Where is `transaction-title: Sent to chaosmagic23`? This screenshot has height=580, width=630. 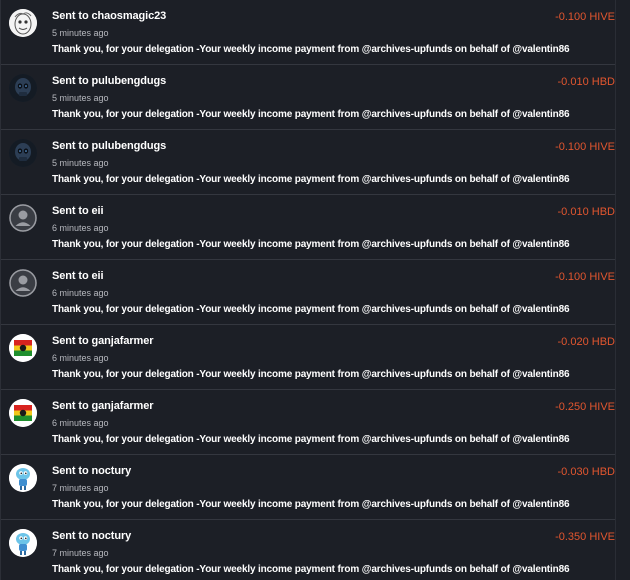
transaction-title: Sent to chaosmagic23 is located at coordinates (109, 16).